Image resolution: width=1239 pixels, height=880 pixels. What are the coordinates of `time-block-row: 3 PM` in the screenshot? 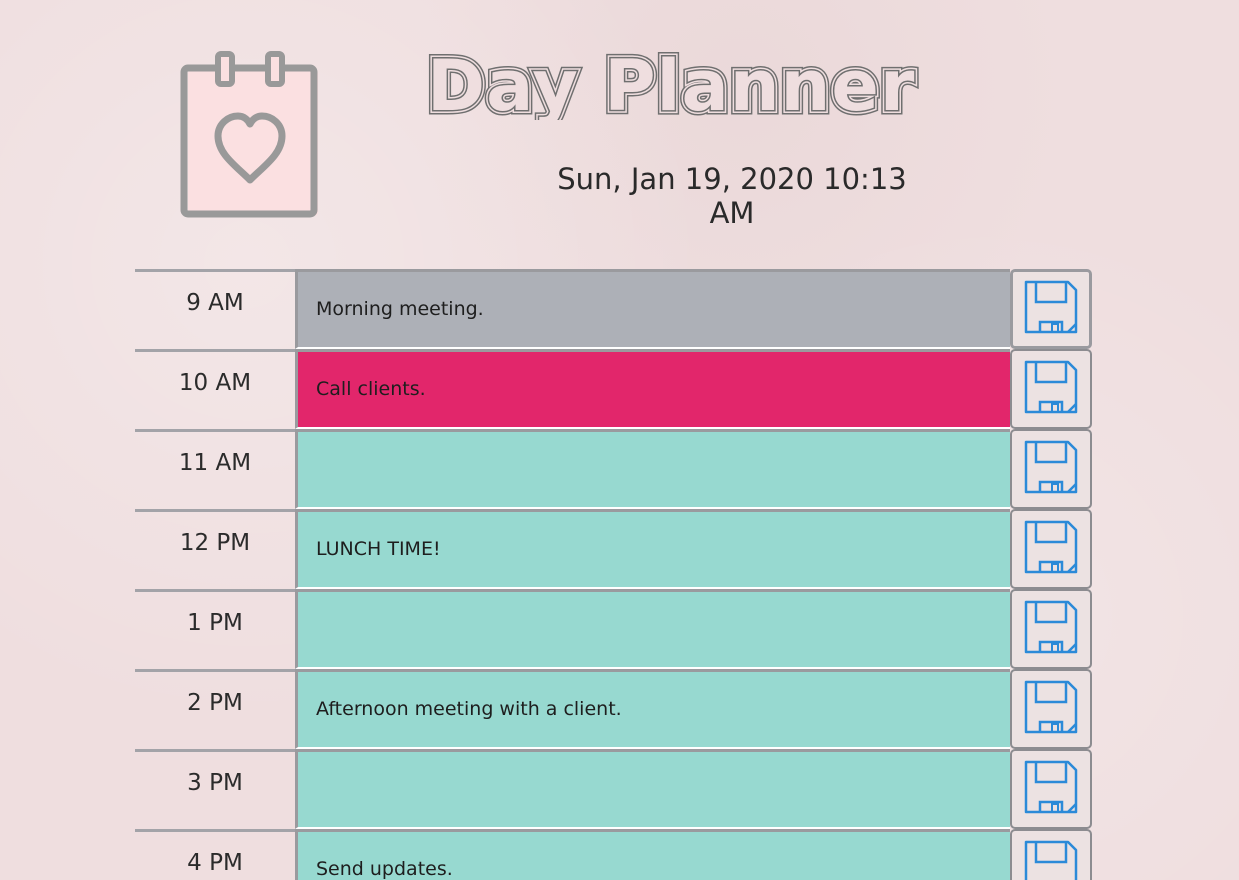 It's located at (615, 789).